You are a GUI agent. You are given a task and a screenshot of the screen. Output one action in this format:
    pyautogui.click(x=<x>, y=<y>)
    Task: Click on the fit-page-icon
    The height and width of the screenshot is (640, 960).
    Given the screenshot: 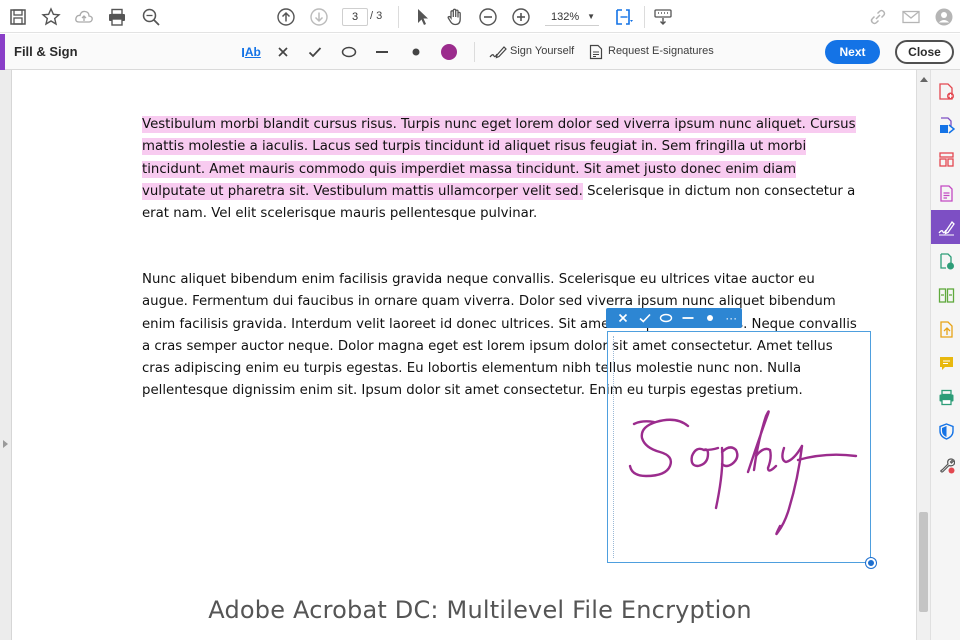 What is the action you would take?
    pyautogui.click(x=624, y=17)
    